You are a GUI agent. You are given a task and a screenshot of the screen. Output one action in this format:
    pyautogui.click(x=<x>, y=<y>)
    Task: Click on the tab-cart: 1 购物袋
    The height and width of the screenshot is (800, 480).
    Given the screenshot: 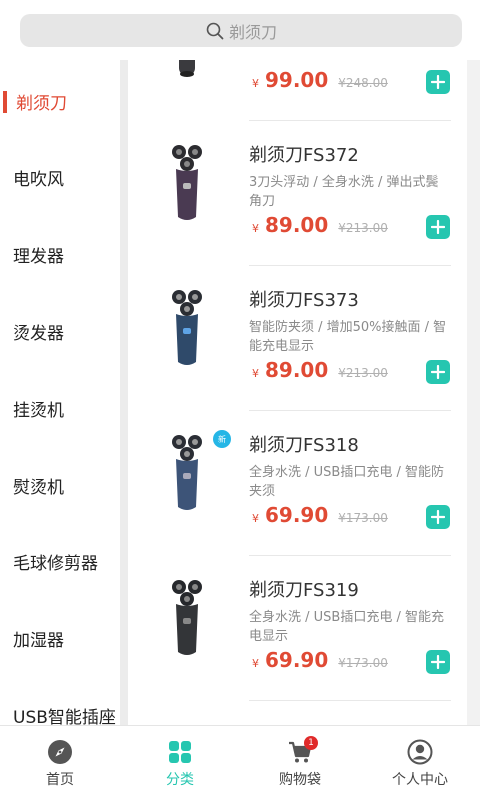 What is the action you would take?
    pyautogui.click(x=300, y=763)
    